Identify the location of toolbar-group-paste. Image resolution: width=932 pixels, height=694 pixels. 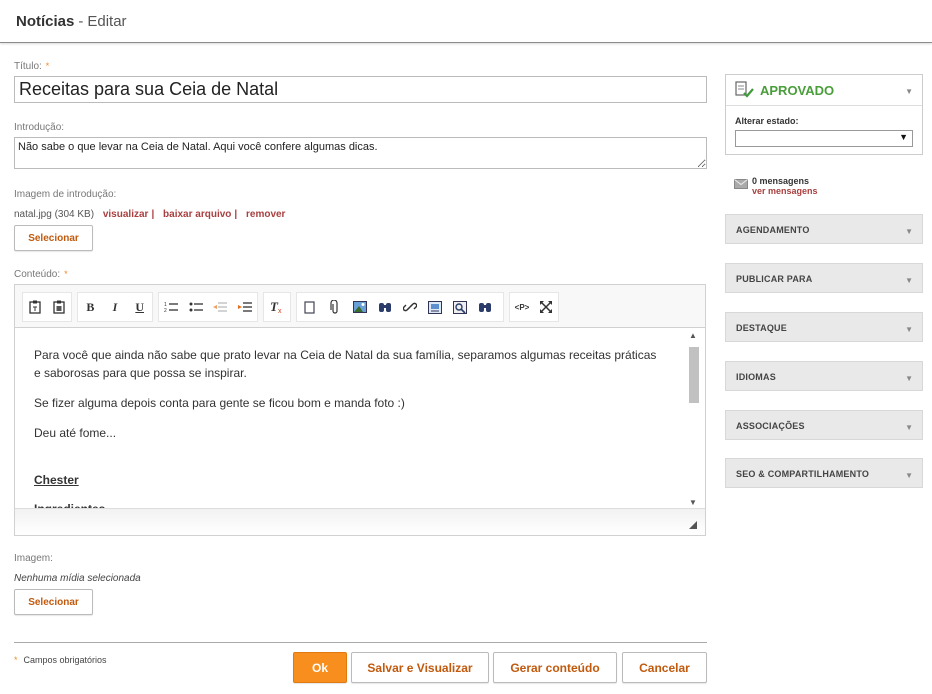
(47, 307).